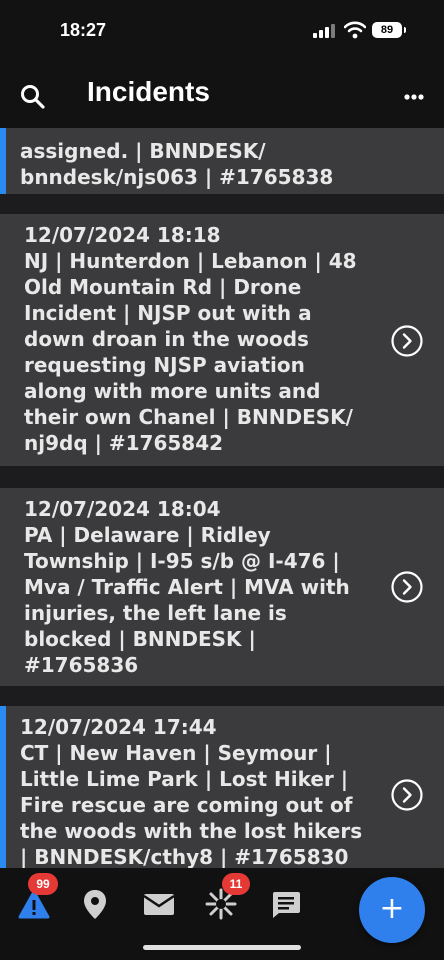 This screenshot has width=444, height=960. Describe the element at coordinates (355, 30) in the screenshot. I see `wifi-icon` at that location.